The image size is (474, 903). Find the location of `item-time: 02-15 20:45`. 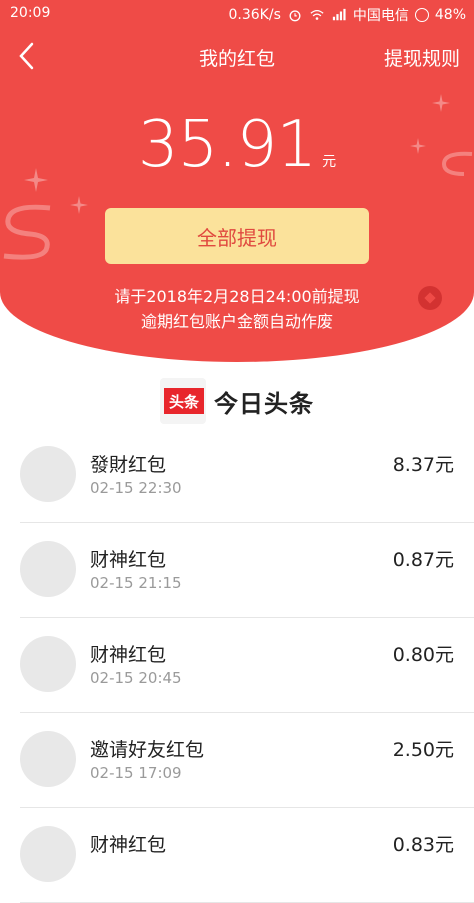

item-time: 02-15 20:45 is located at coordinates (136, 678).